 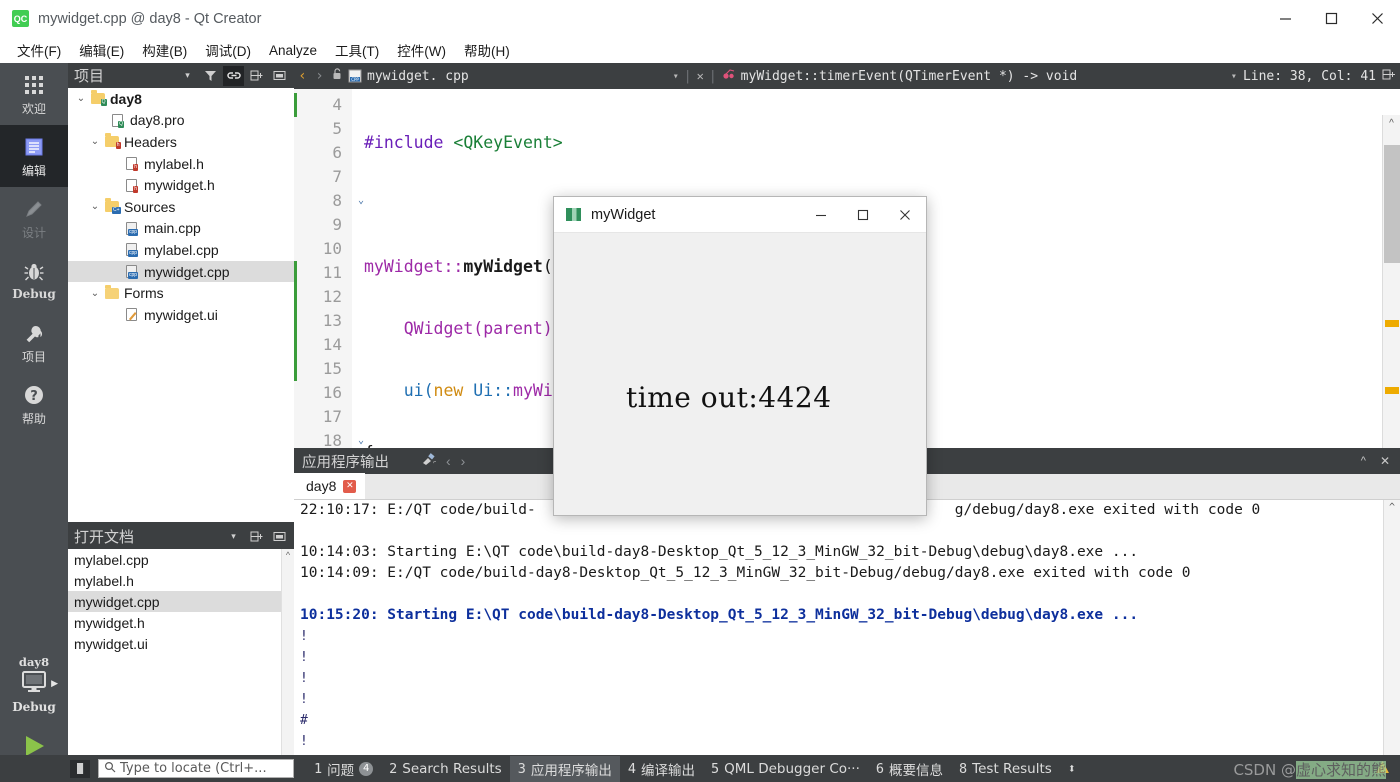 I want to click on open-document-item: mylabel.cpp, so click(x=181, y=559).